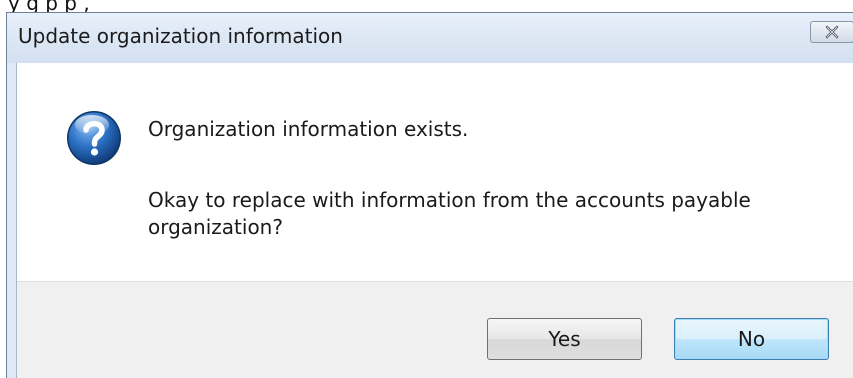 The width and height of the screenshot is (853, 378). Describe the element at coordinates (430, 38) in the screenshot. I see `title-bar: Update organization information` at that location.